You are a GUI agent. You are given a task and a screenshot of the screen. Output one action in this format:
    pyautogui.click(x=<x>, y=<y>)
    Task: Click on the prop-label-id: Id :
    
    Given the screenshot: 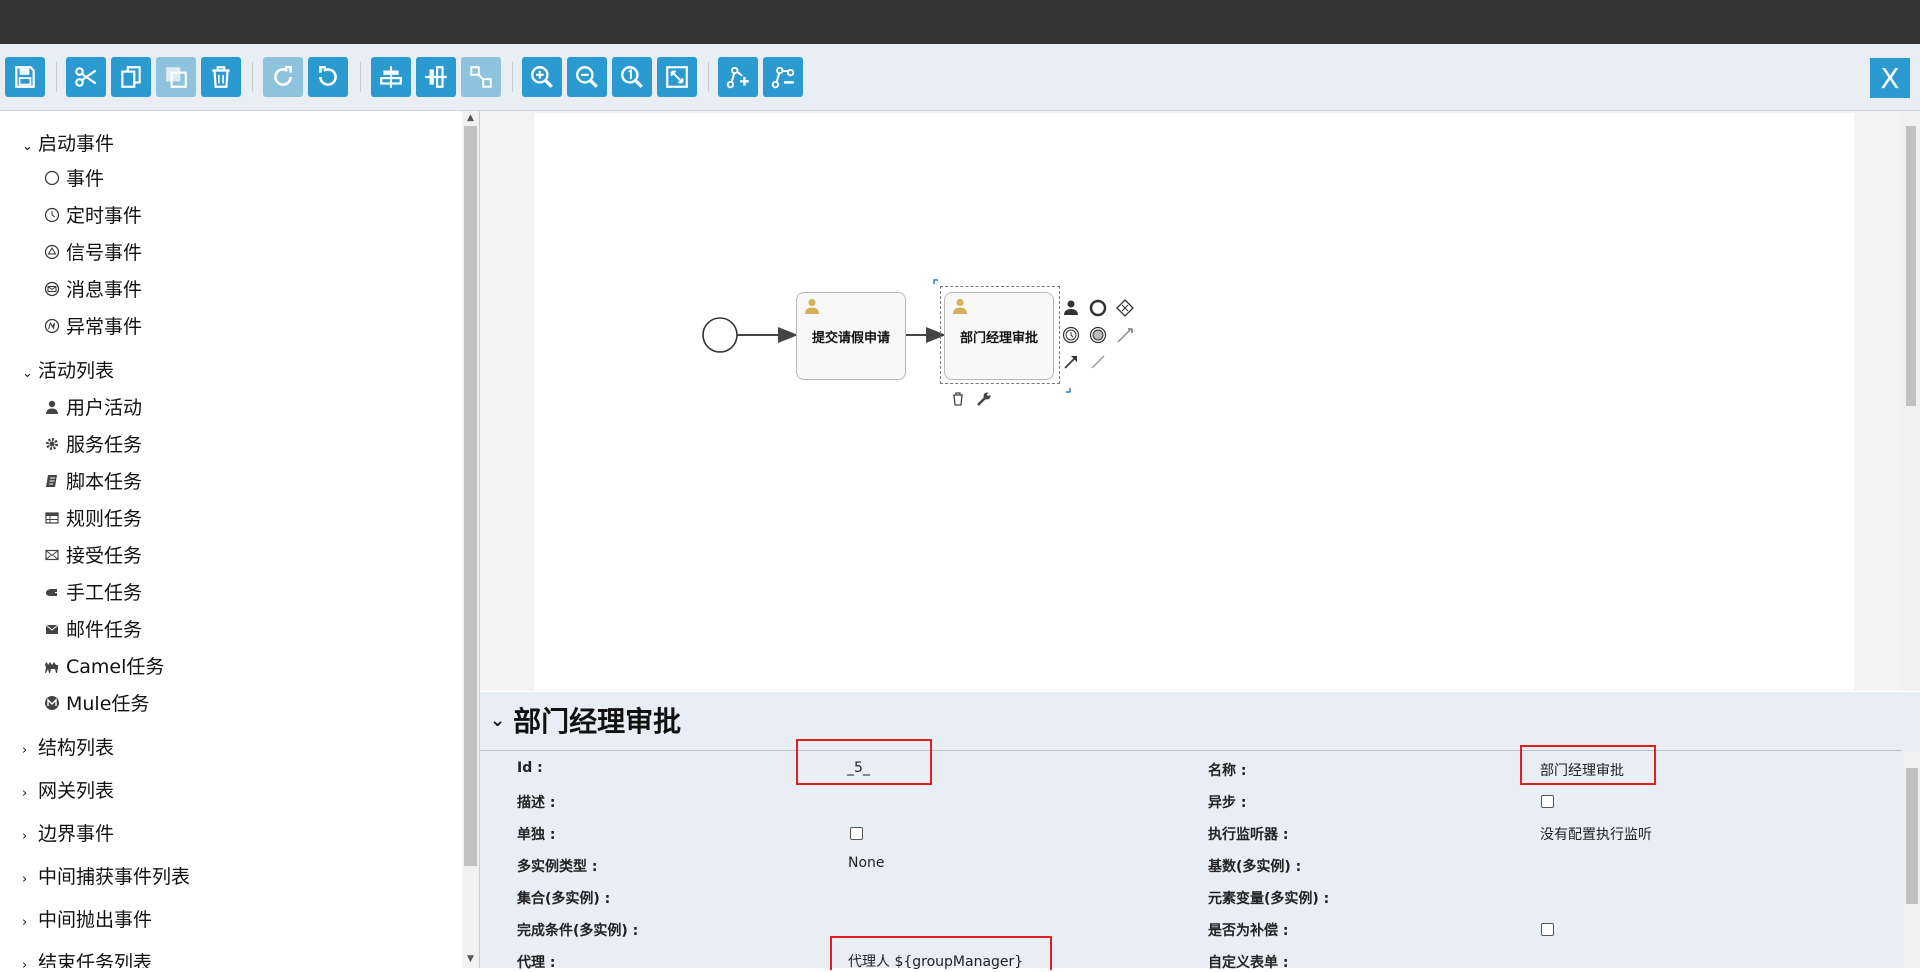 What is the action you would take?
    pyautogui.click(x=530, y=768)
    